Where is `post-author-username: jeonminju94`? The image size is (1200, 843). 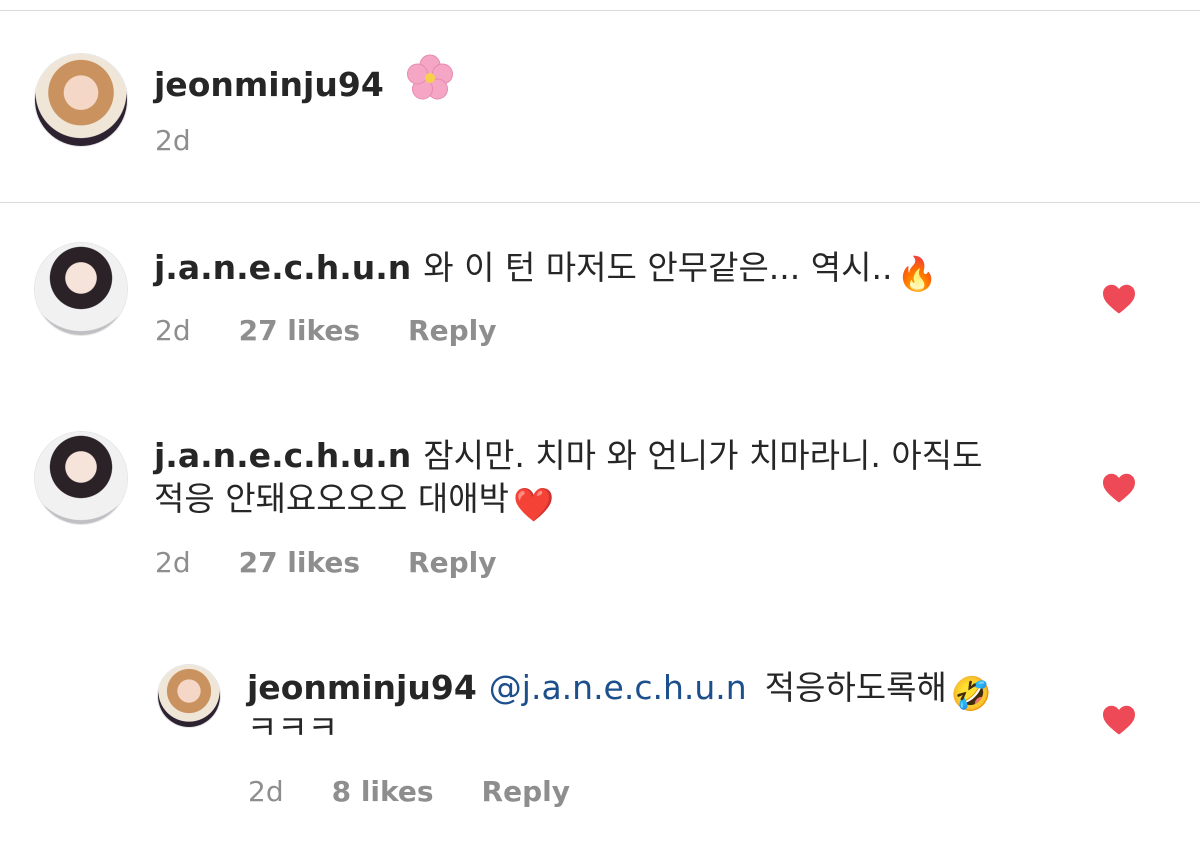 post-author-username: jeonminju94 is located at coordinates (269, 84).